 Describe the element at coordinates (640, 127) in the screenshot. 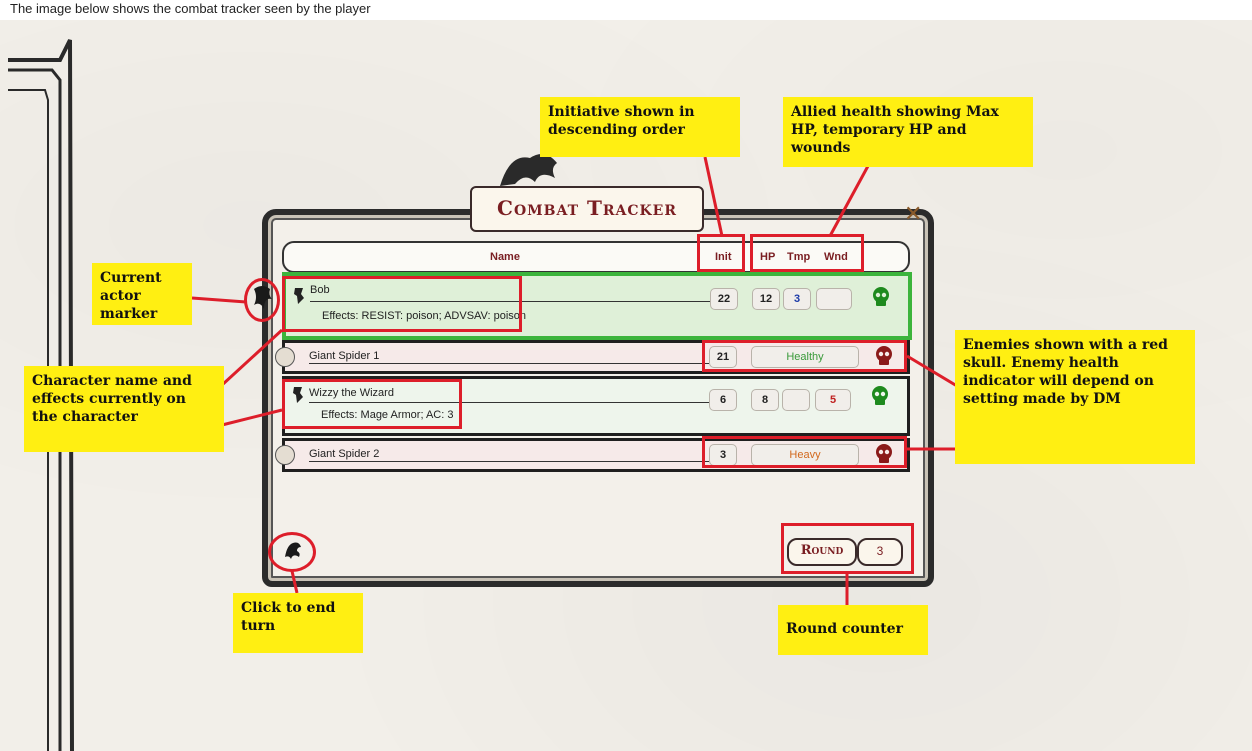

I see `note-initiative: Initiative shown in descending order` at that location.